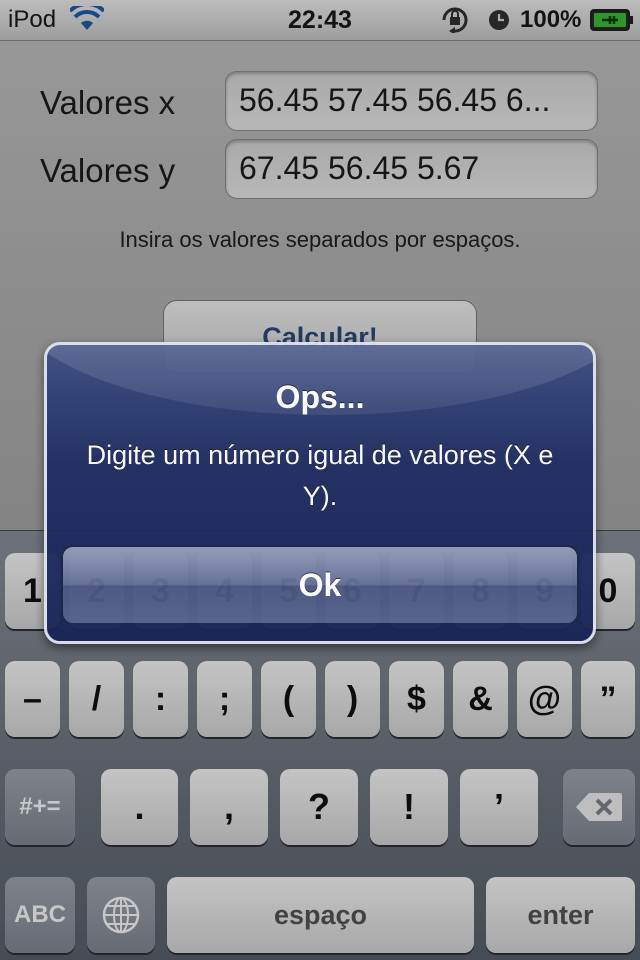  I want to click on alert-ok-button: Ok, so click(320, 585).